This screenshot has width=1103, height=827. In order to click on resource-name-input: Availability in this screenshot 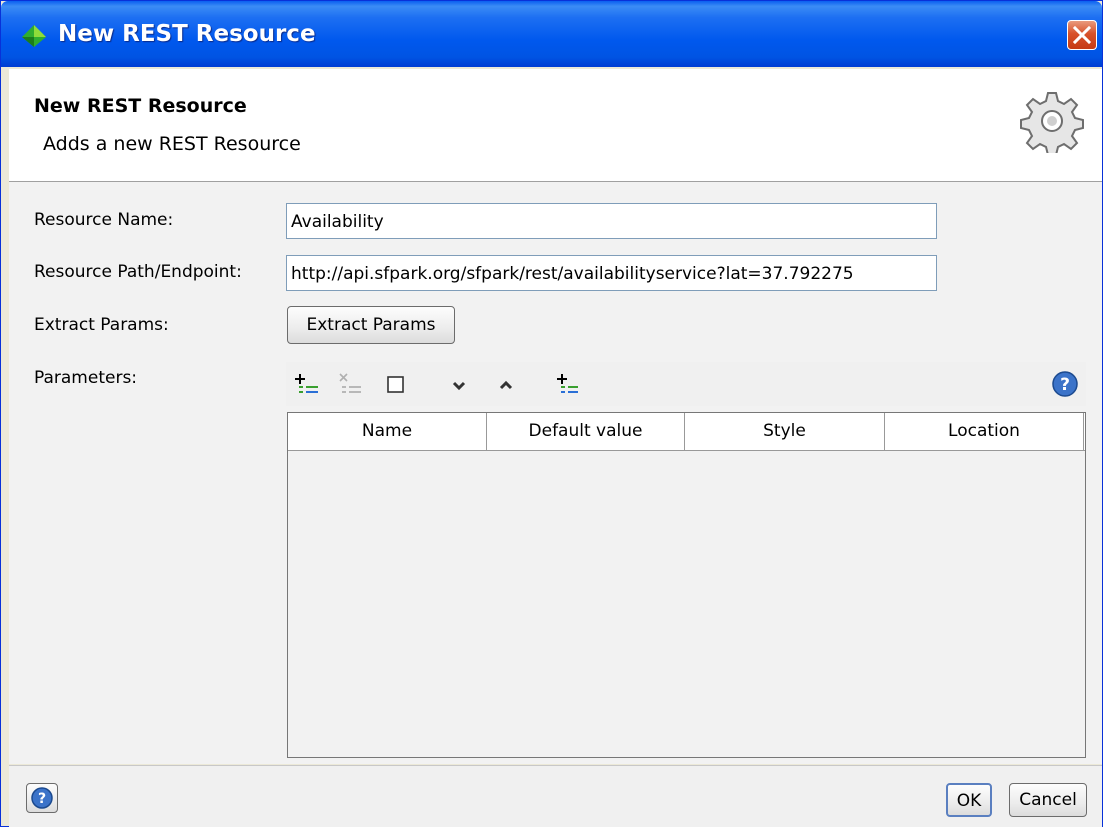, I will do `click(611, 221)`.